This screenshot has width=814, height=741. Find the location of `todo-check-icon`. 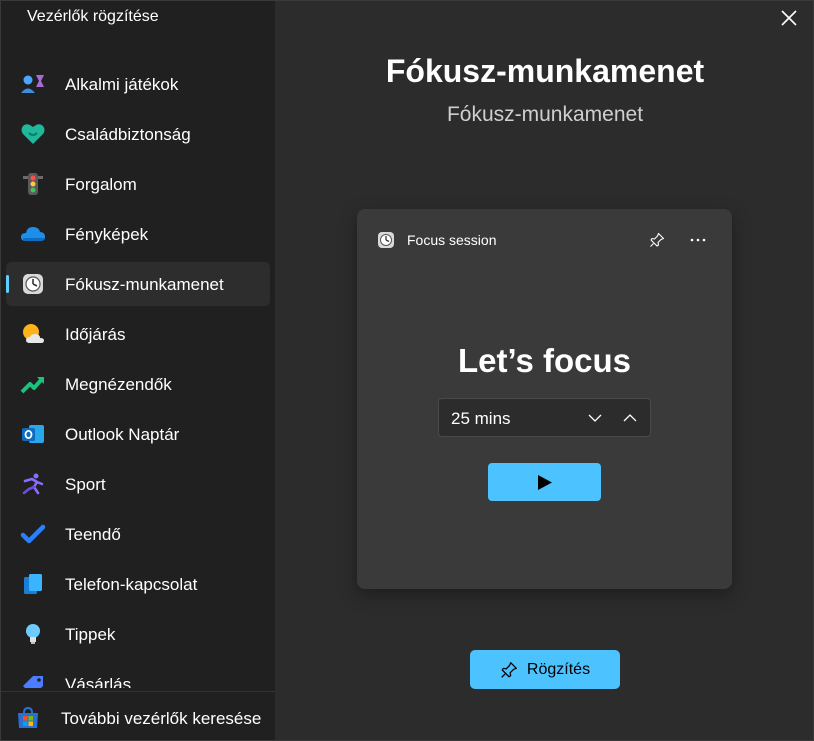

todo-check-icon is located at coordinates (33, 534).